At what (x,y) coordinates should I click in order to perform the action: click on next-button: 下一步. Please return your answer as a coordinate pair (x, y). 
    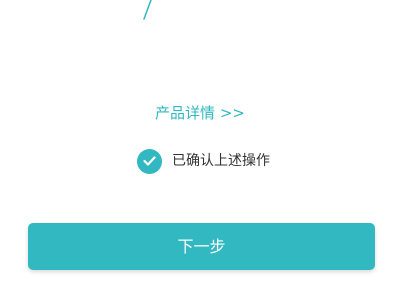
    Looking at the image, I should click on (201, 246).